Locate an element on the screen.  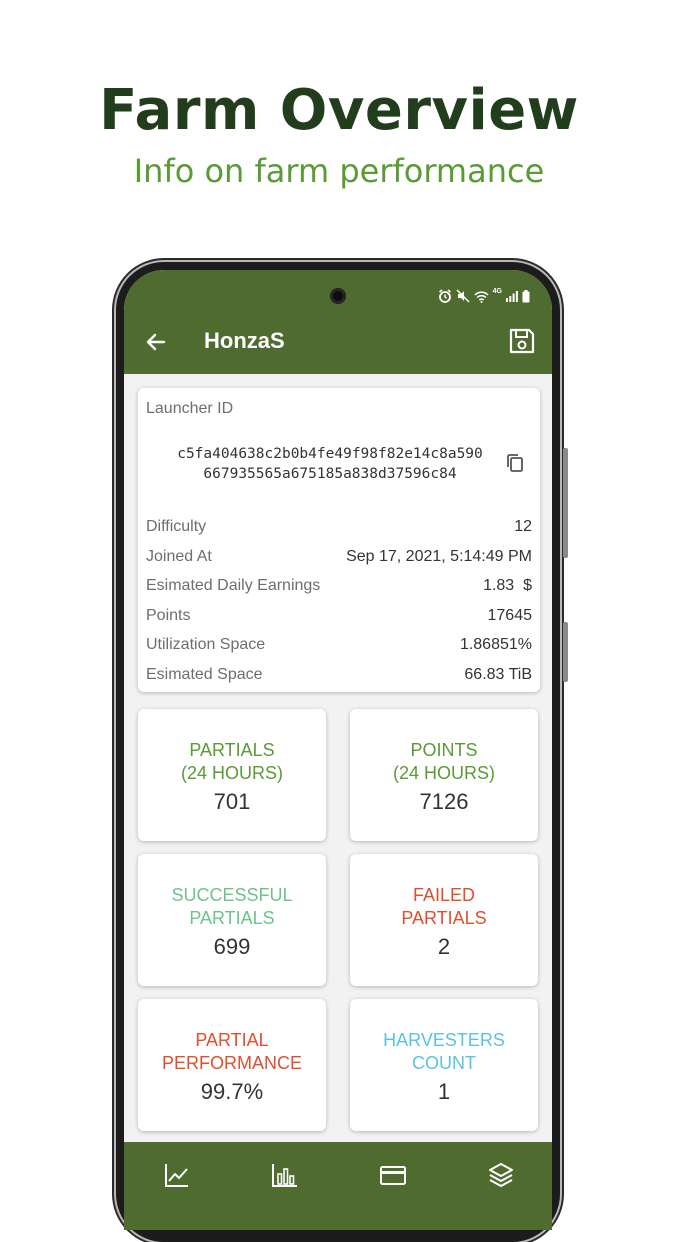
stat-label-line: PERFORMANCE is located at coordinates (231, 1063).